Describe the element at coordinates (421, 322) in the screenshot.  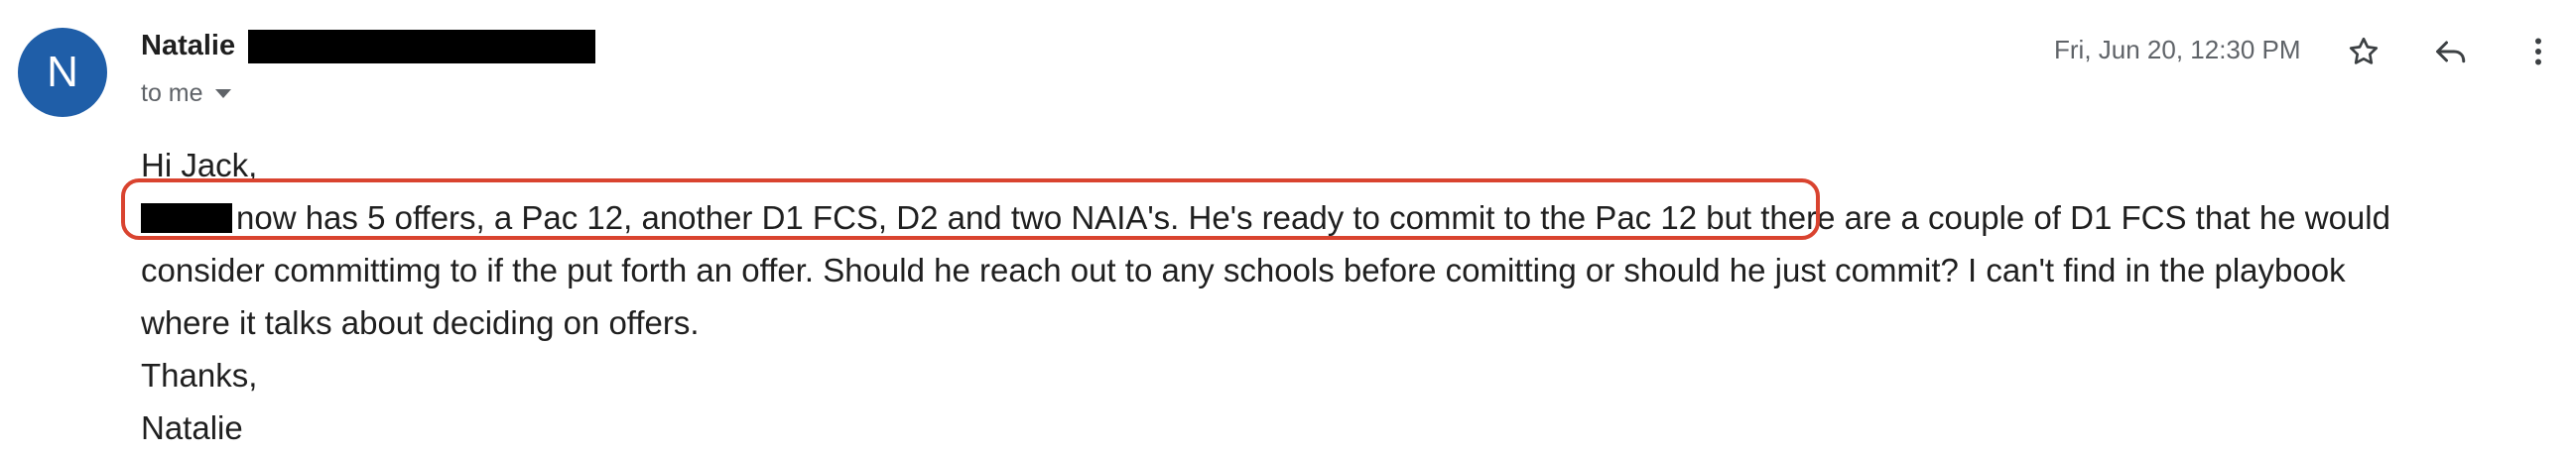
I see `body-line-3: where it talks about deciding on offers.` at that location.